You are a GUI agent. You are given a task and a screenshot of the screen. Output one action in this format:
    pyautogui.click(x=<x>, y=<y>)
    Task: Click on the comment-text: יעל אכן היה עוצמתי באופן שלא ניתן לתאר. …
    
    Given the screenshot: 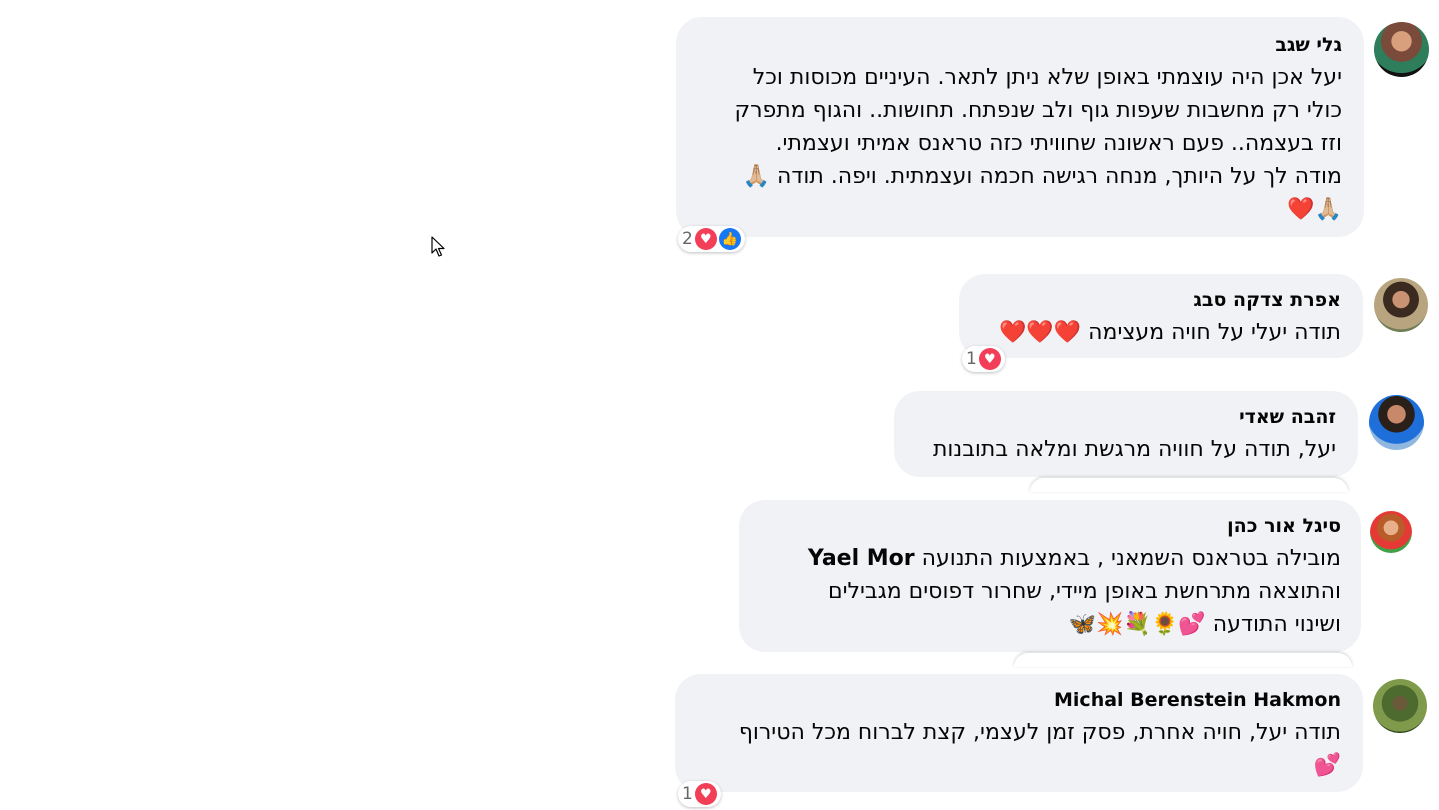 What is the action you would take?
    pyautogui.click(x=1038, y=143)
    